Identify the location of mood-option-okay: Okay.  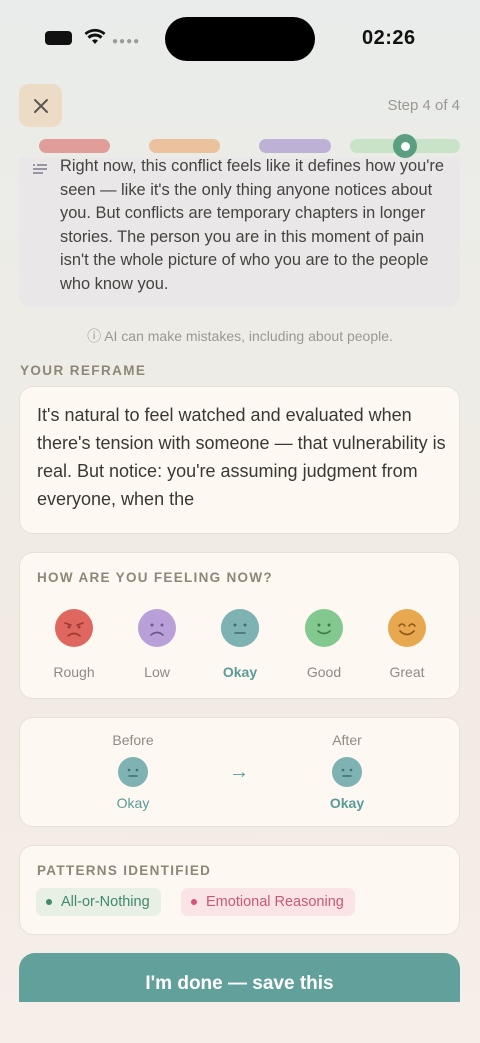
(240, 639).